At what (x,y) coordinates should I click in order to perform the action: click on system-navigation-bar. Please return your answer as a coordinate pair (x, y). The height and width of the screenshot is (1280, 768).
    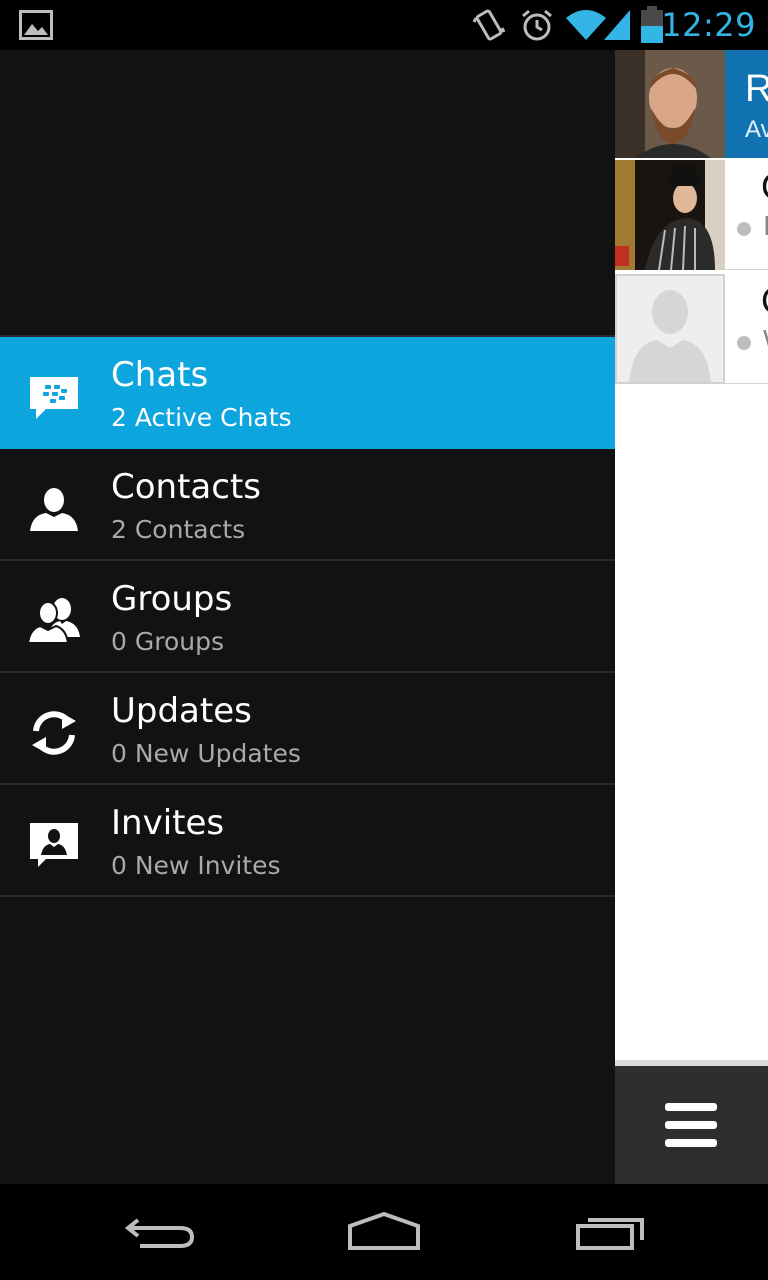
    Looking at the image, I should click on (384, 1232).